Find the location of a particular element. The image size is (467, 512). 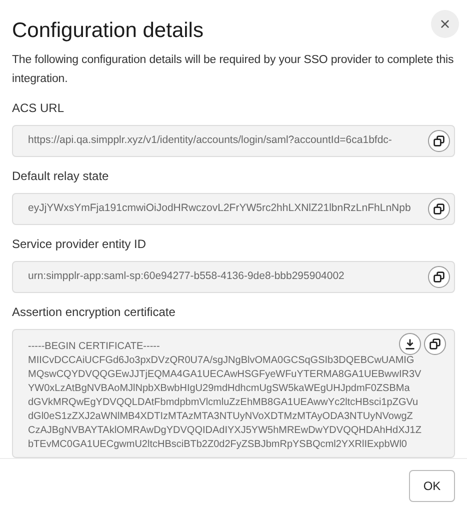

read-only-field: urn:simpplr-app:saml-sp:60e94277-b558-4136-9de8-bbb295904002 is located at coordinates (233, 277).